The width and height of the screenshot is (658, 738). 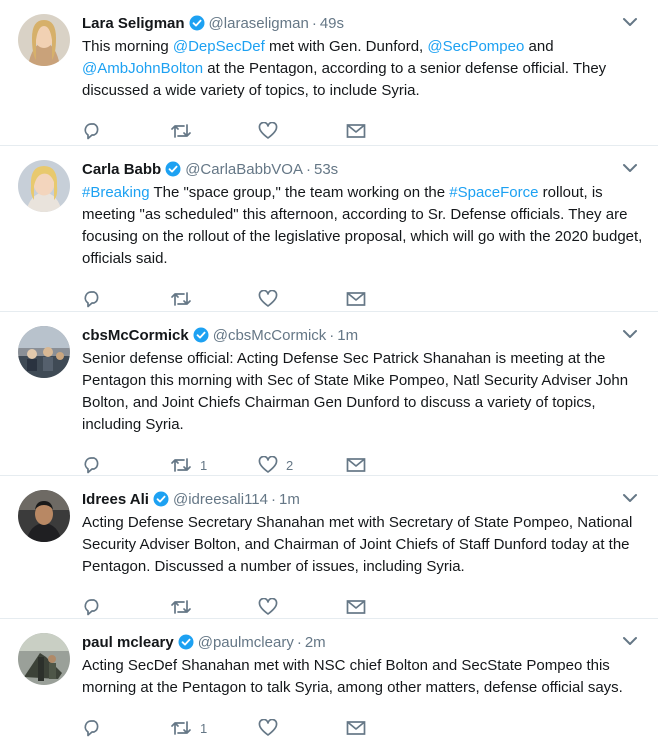 I want to click on tweet-text-segment: met with Gen. Dunford,, so click(x=346, y=46).